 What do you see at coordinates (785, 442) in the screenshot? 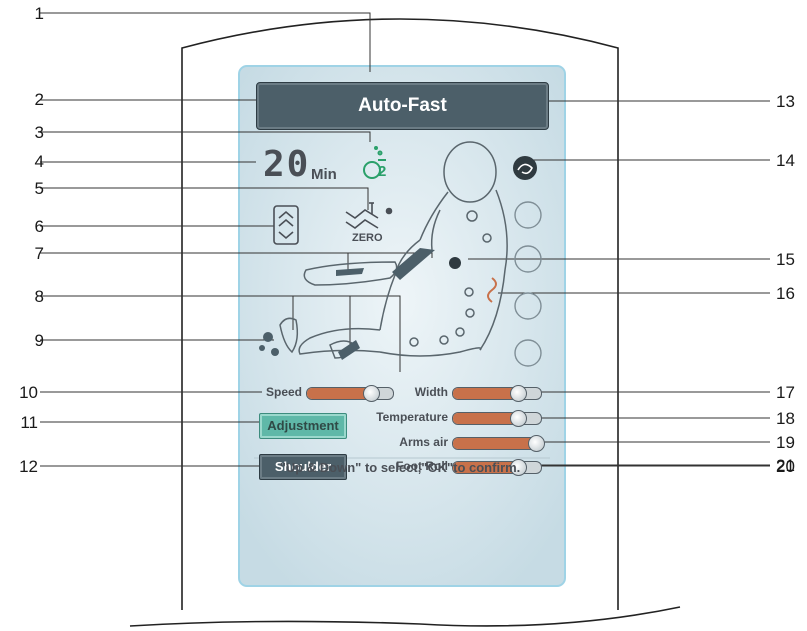
I see `callout-19: 19` at bounding box center [785, 442].